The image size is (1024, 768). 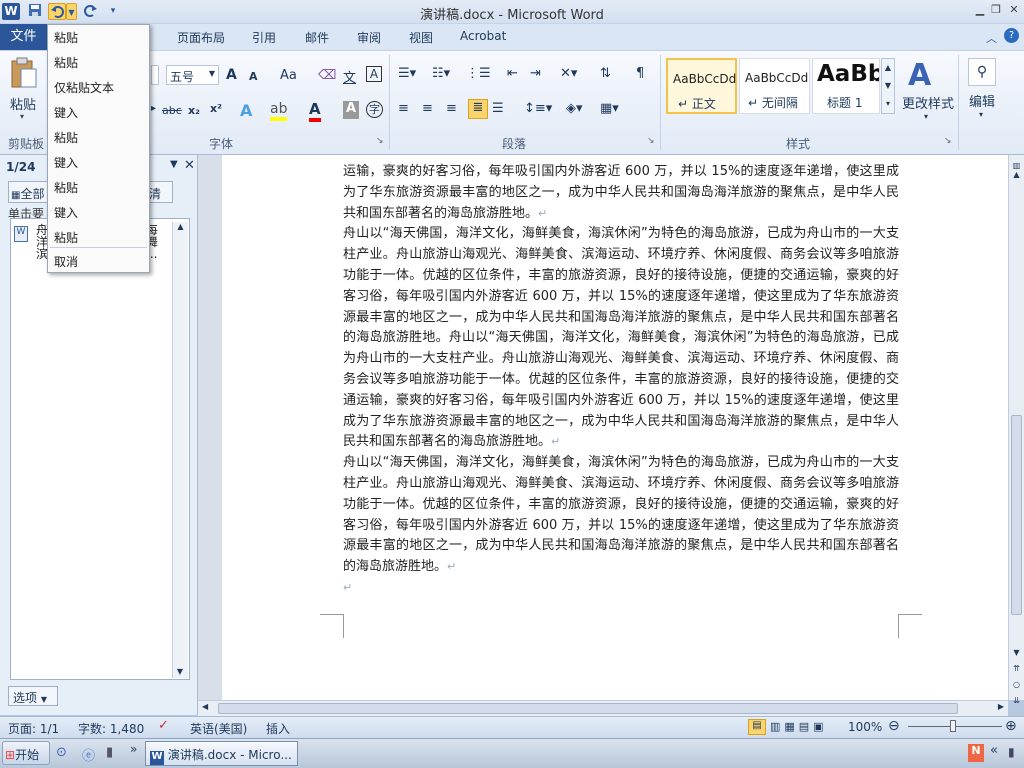 I want to click on tab-references: 引用, so click(x=264, y=37).